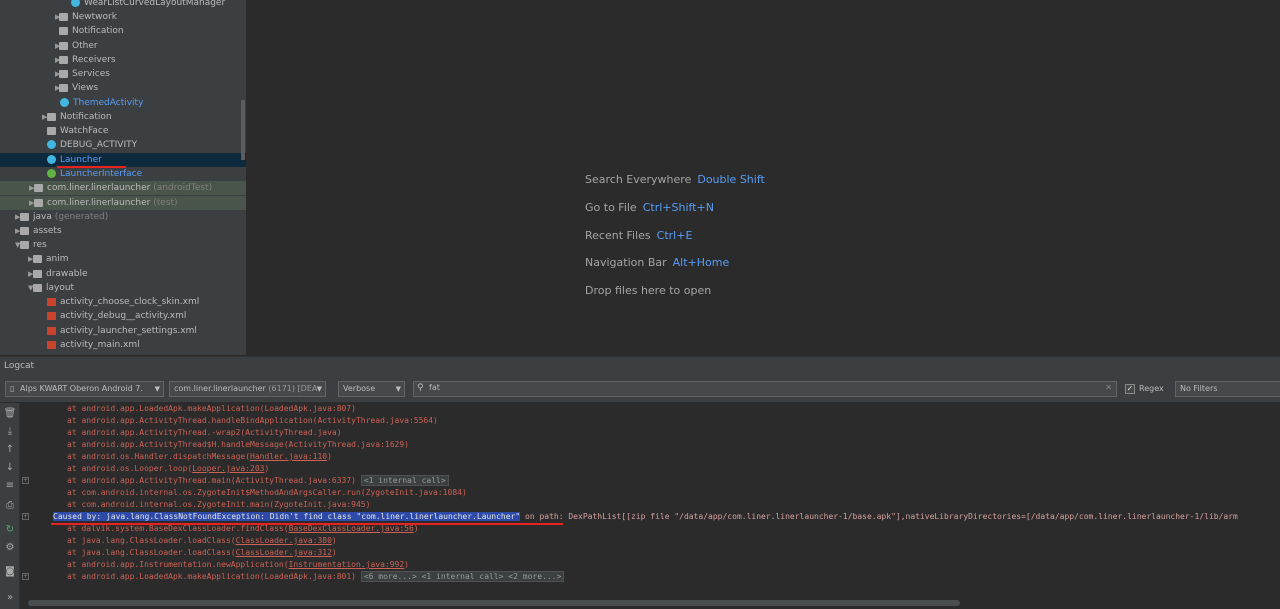 The width and height of the screenshot is (1280, 609). What do you see at coordinates (626, 262) in the screenshot?
I see `editor-hint-text: Navigation Bar` at bounding box center [626, 262].